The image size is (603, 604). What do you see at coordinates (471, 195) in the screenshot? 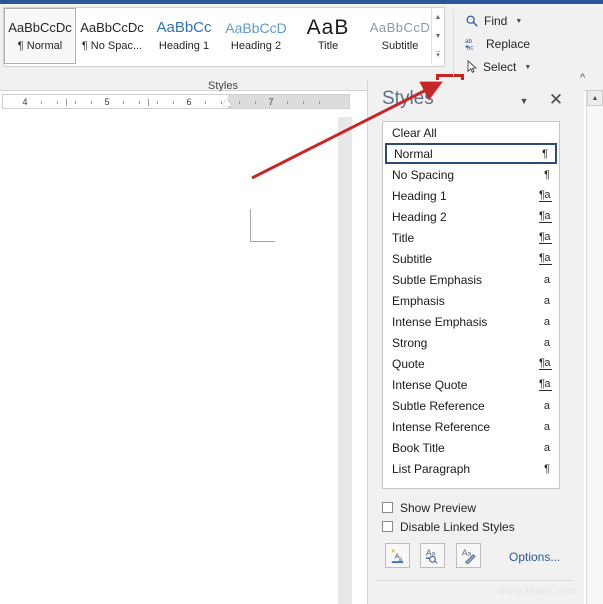
I see `style-item-heading-1: Heading 1 ¶a` at bounding box center [471, 195].